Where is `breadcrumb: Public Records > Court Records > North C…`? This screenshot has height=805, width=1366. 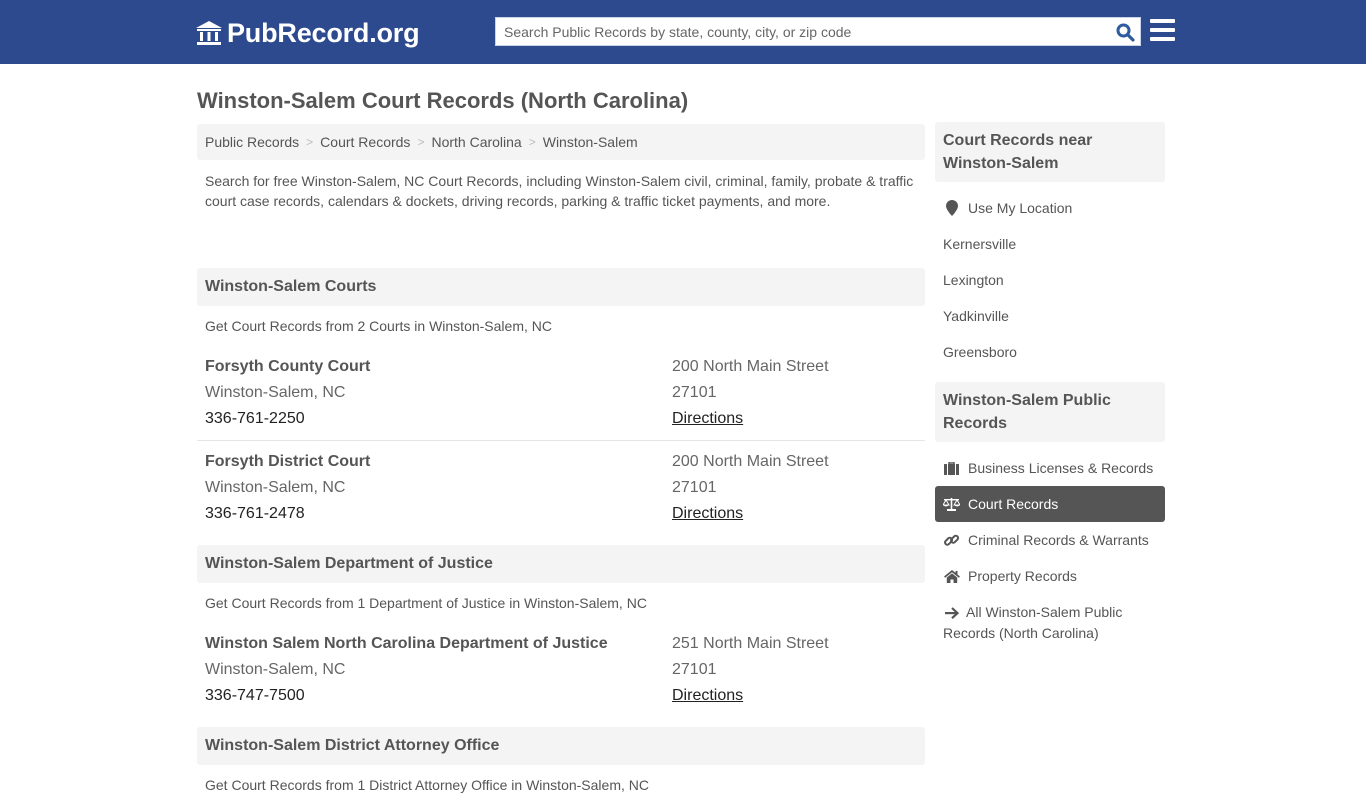
breadcrumb: Public Records > Court Records > North C… is located at coordinates (561, 142).